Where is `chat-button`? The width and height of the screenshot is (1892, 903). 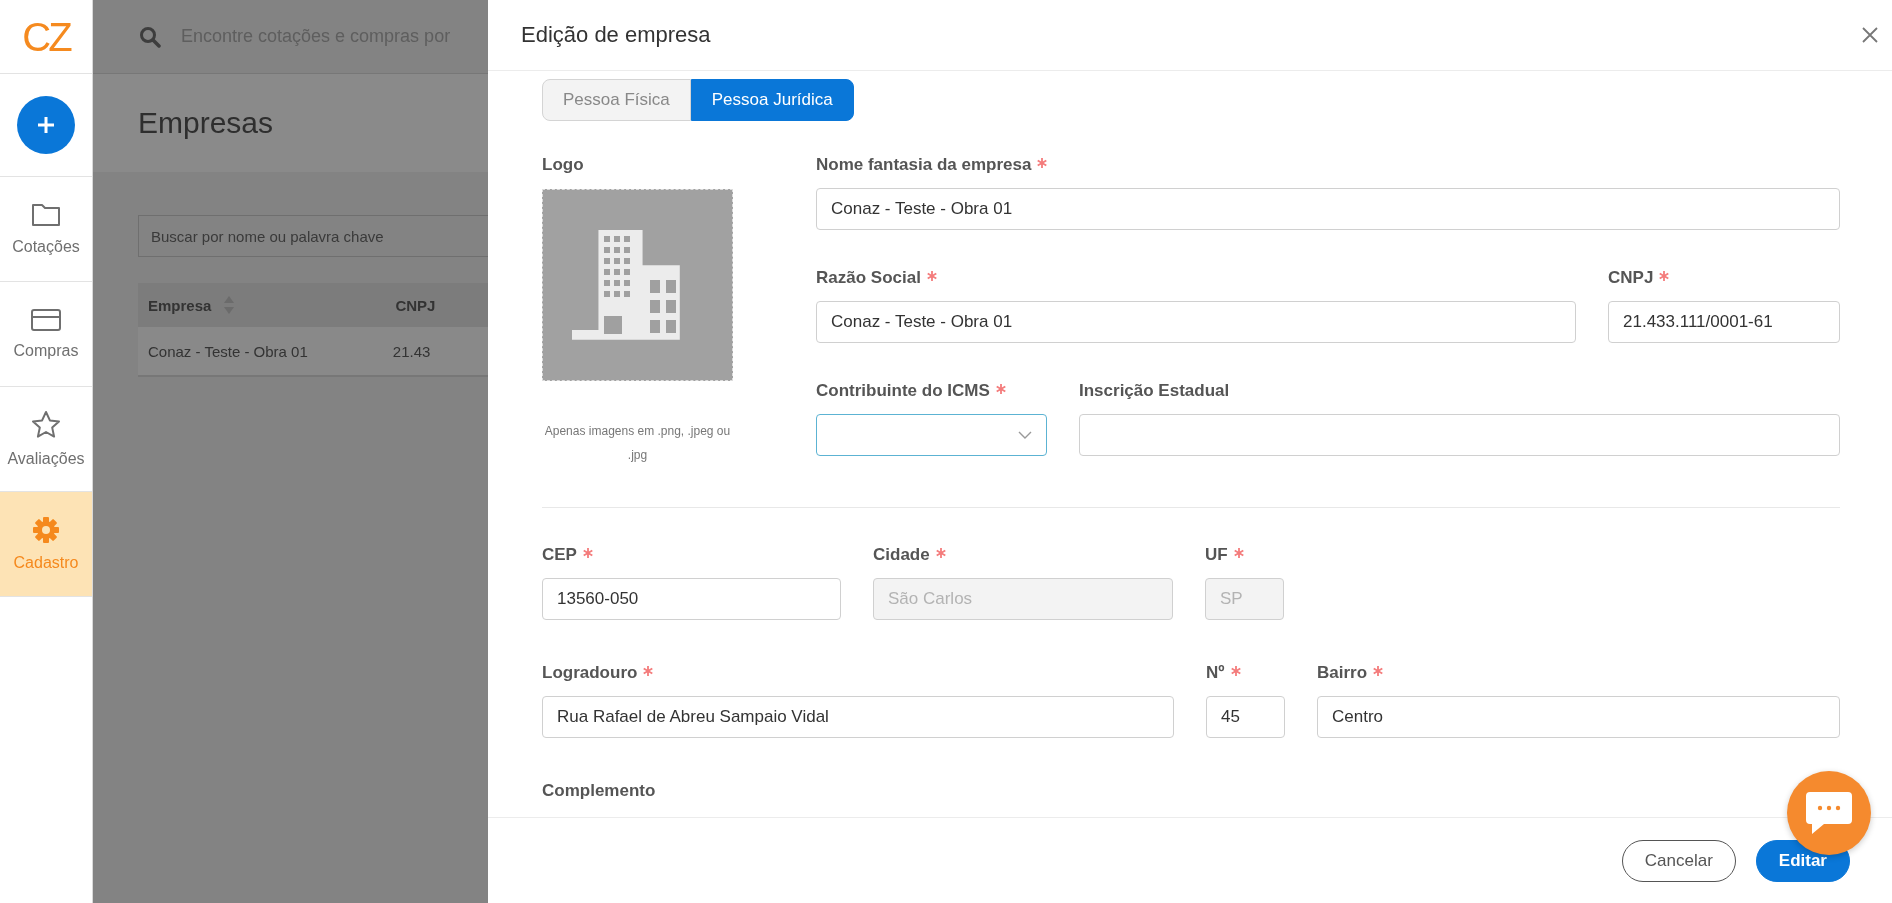
chat-button is located at coordinates (1829, 813).